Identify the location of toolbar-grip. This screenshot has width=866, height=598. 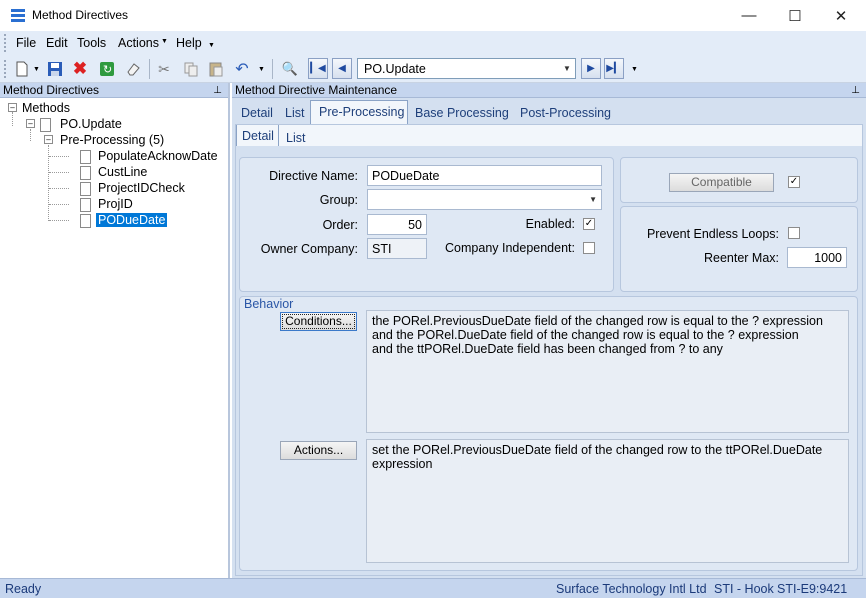
(5, 69).